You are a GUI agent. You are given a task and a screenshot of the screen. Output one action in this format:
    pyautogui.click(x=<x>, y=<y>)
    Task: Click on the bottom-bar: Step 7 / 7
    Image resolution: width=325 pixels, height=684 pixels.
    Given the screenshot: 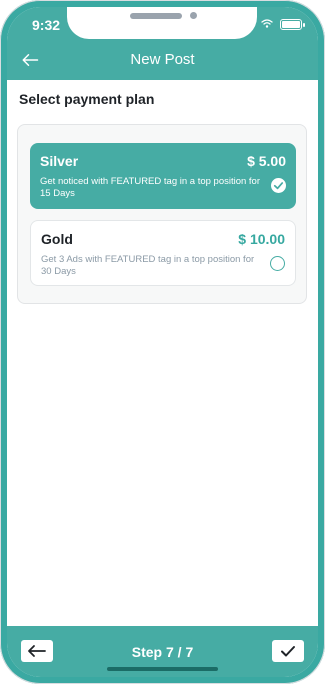 What is the action you would take?
    pyautogui.click(x=162, y=651)
    